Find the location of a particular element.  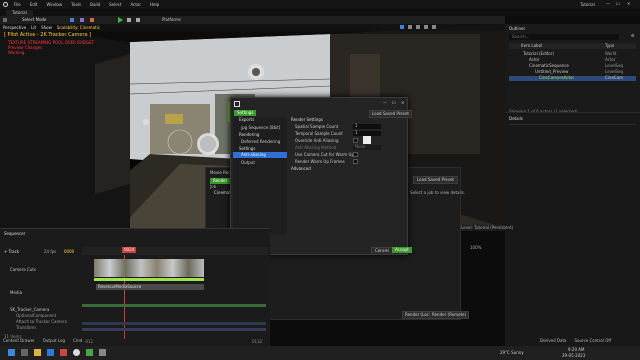

camera-speed-icon is located at coordinates (434, 27).